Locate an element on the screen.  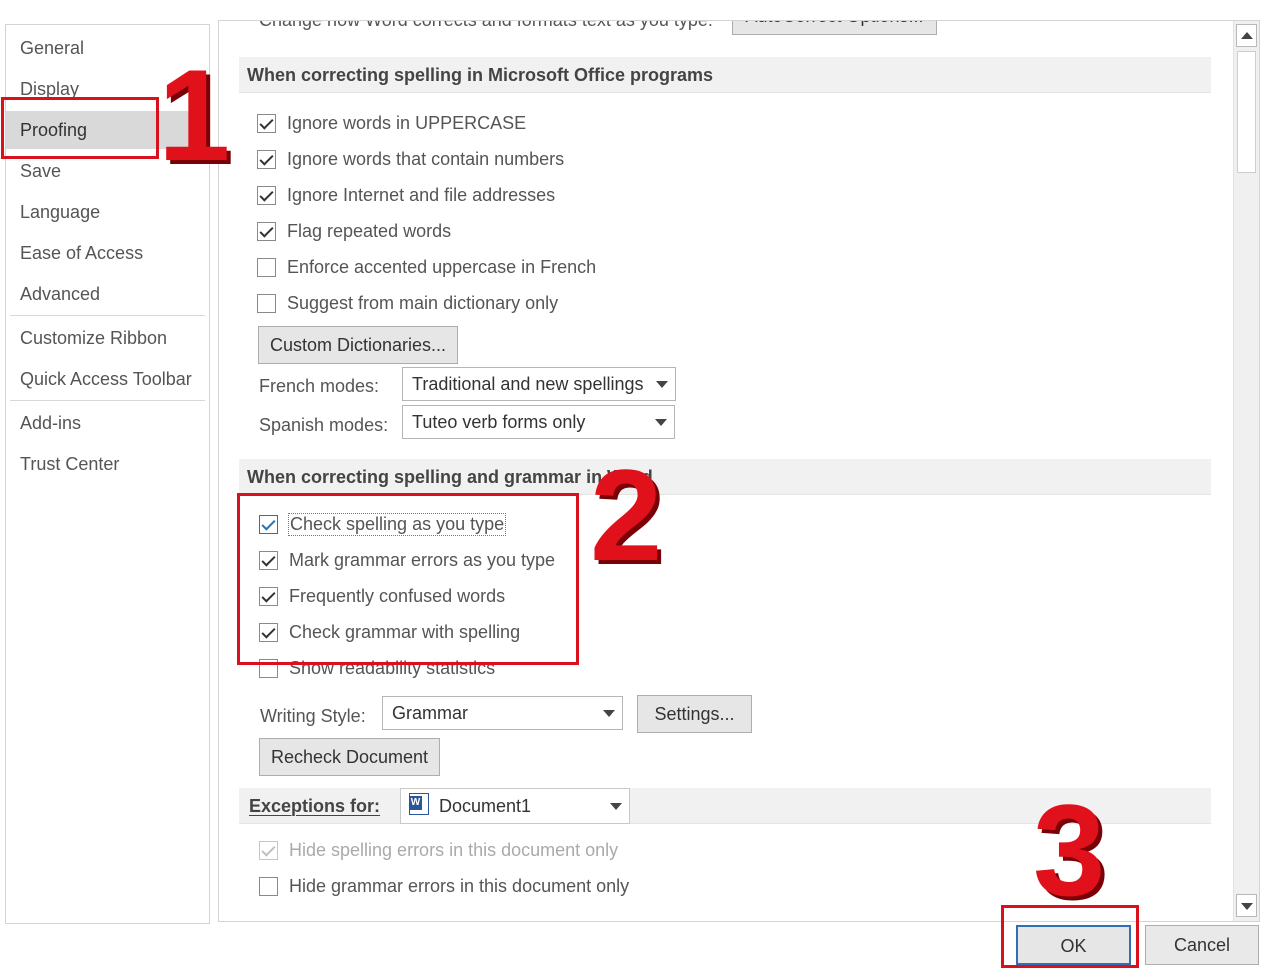
option-label: Check spelling as you type is located at coordinates (397, 524).